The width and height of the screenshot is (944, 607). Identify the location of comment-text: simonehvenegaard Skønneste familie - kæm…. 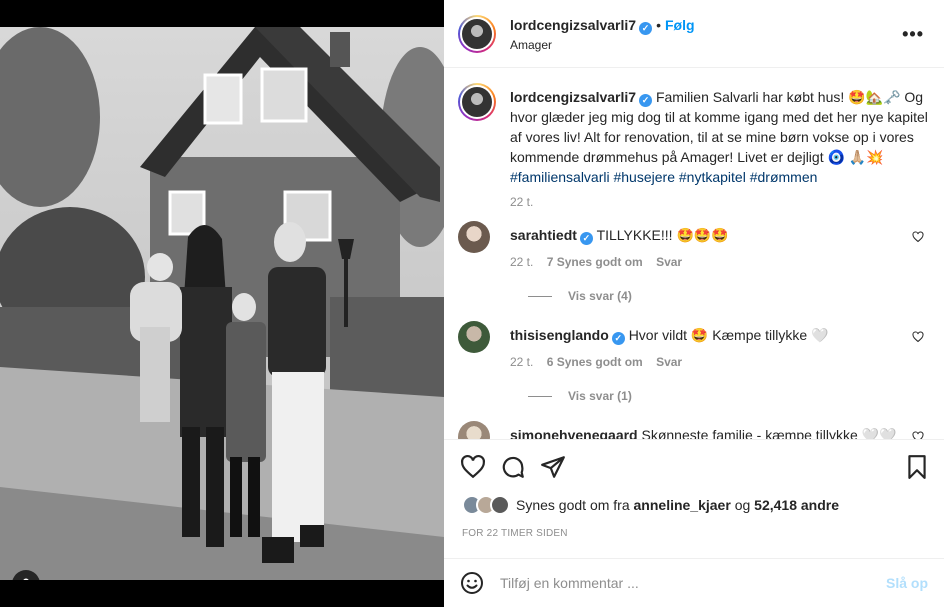
(710, 433).